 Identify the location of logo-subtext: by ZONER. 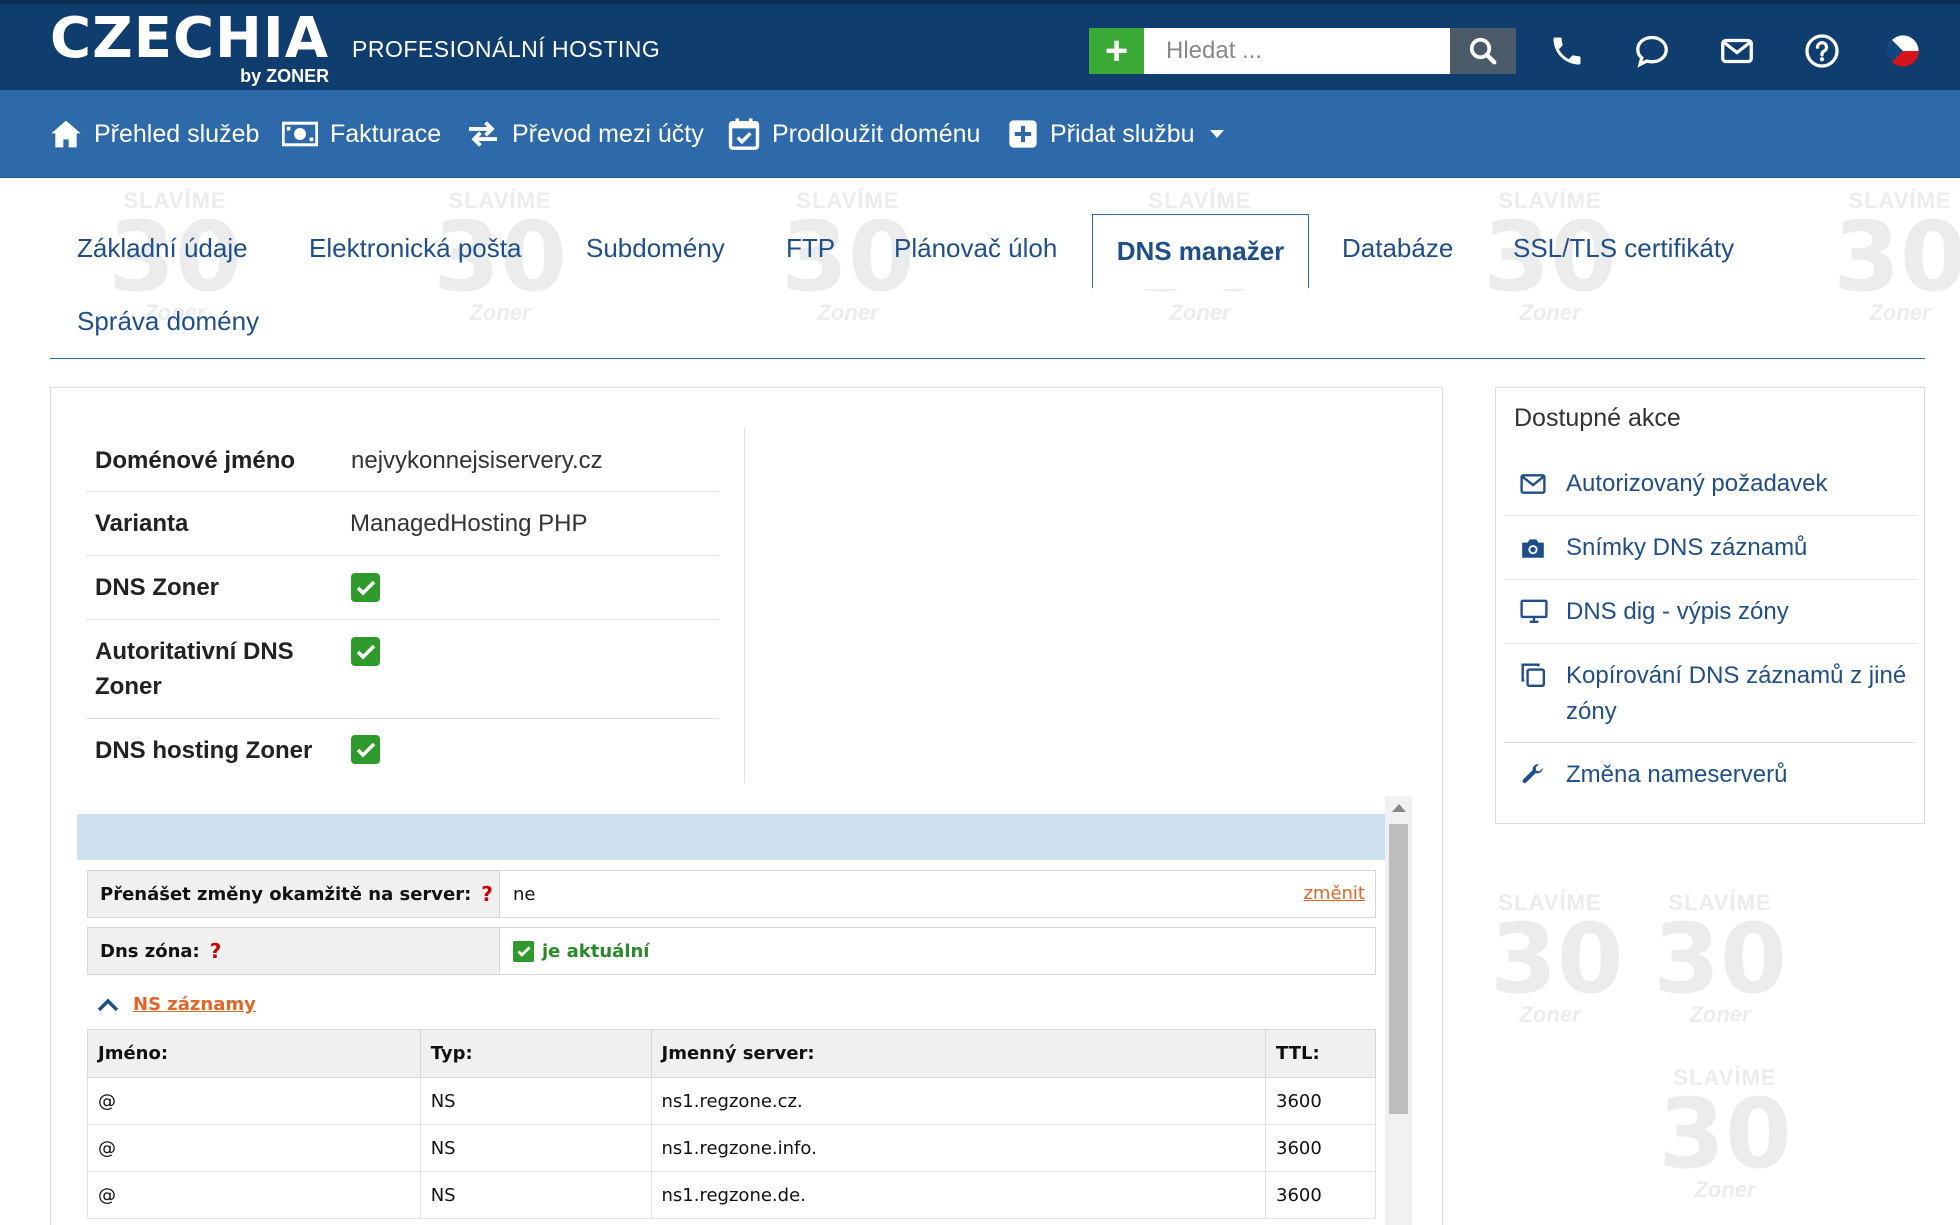
(285, 76).